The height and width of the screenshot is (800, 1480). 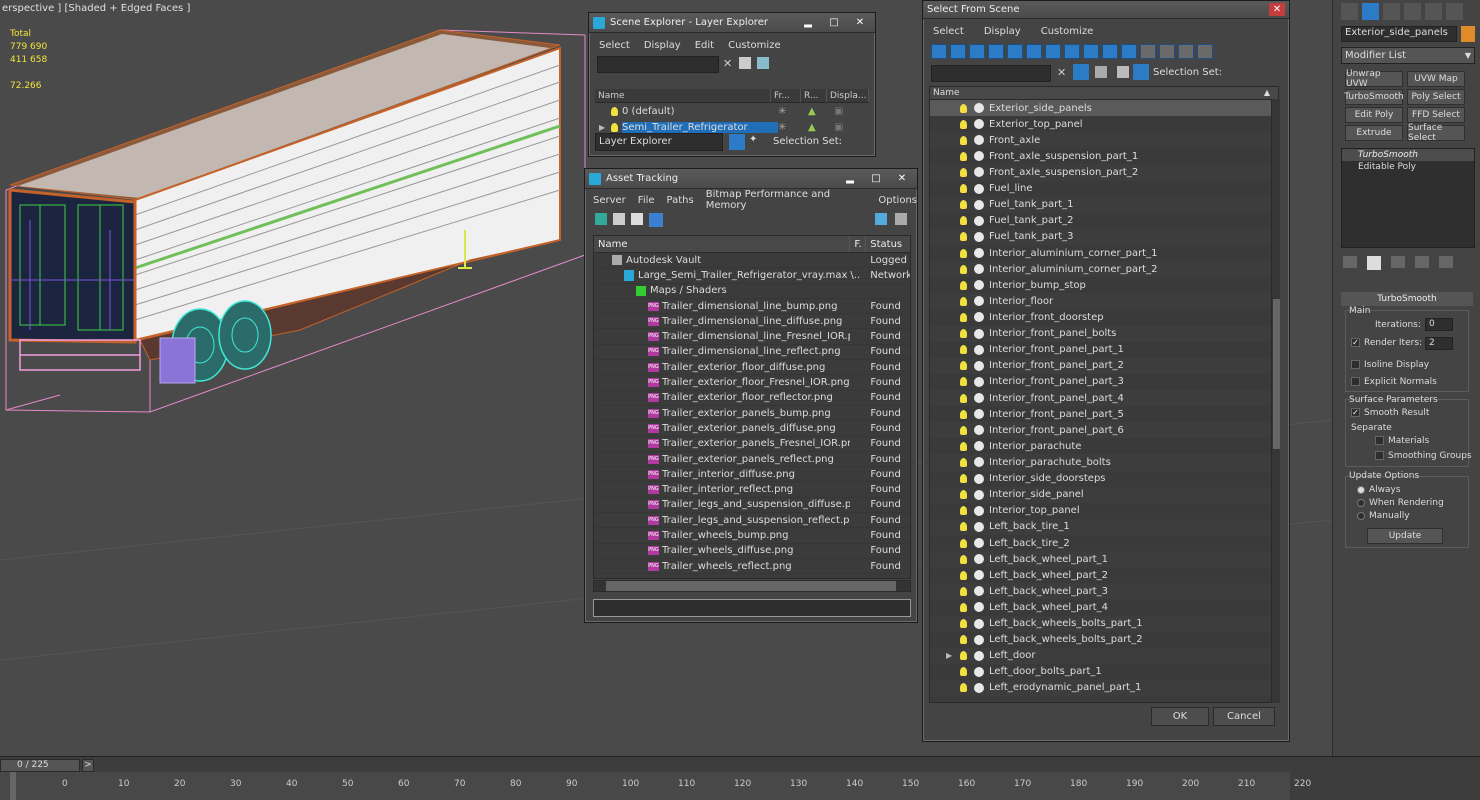 I want to click on poly-select-button: Poly Select, so click(x=1436, y=97).